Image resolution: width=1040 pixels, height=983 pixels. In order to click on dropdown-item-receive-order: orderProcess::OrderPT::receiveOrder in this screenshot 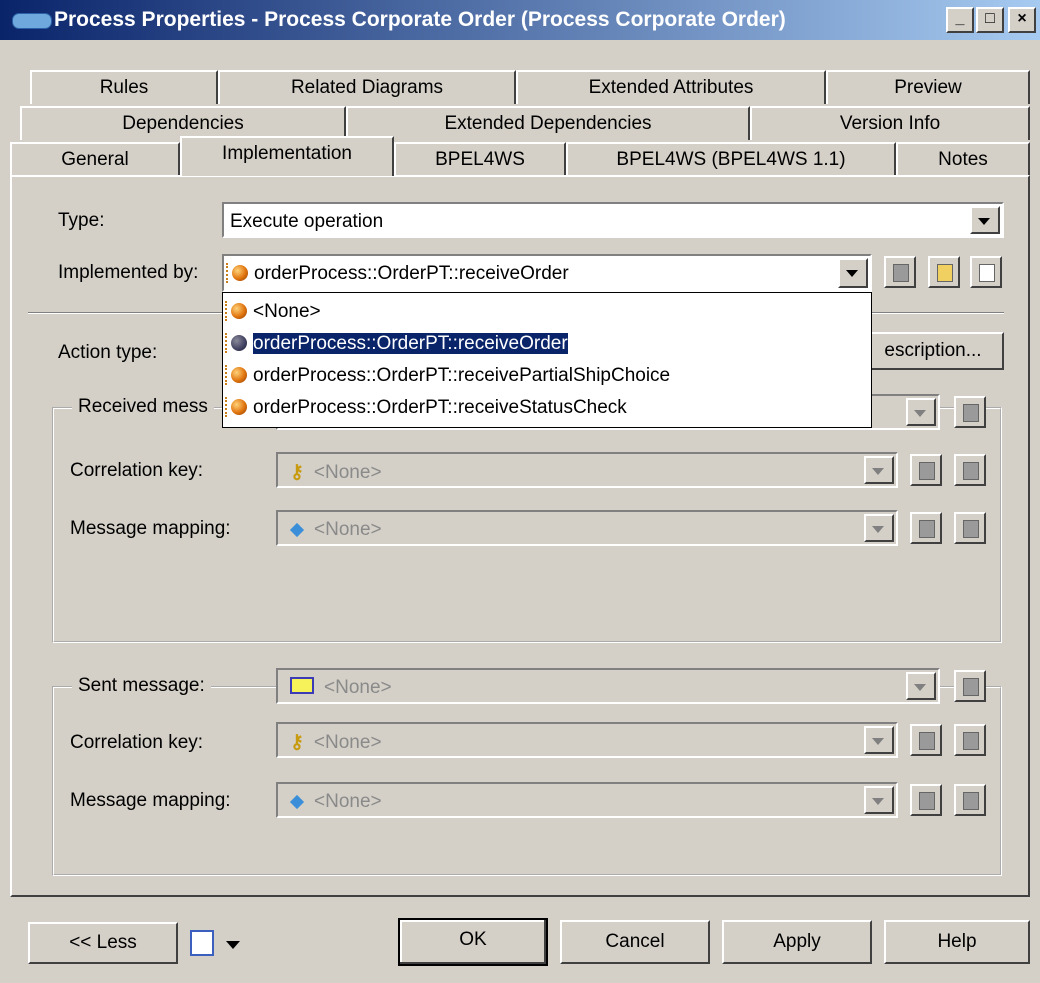, I will do `click(547, 344)`.